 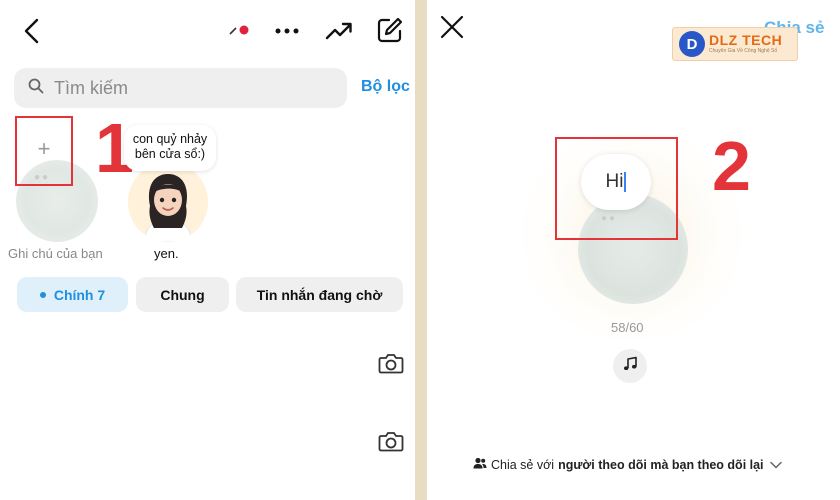 I want to click on tab-requests-label: Tin nhắn đang chờ, so click(x=319, y=294).